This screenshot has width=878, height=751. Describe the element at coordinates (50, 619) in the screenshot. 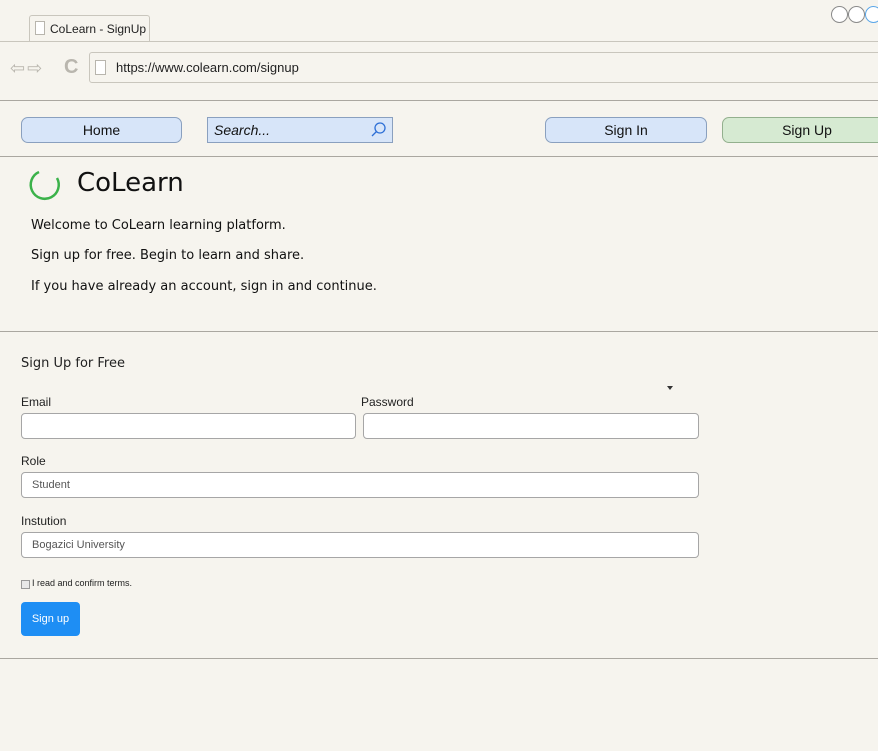

I see `signup-submit-button: Sign up` at that location.